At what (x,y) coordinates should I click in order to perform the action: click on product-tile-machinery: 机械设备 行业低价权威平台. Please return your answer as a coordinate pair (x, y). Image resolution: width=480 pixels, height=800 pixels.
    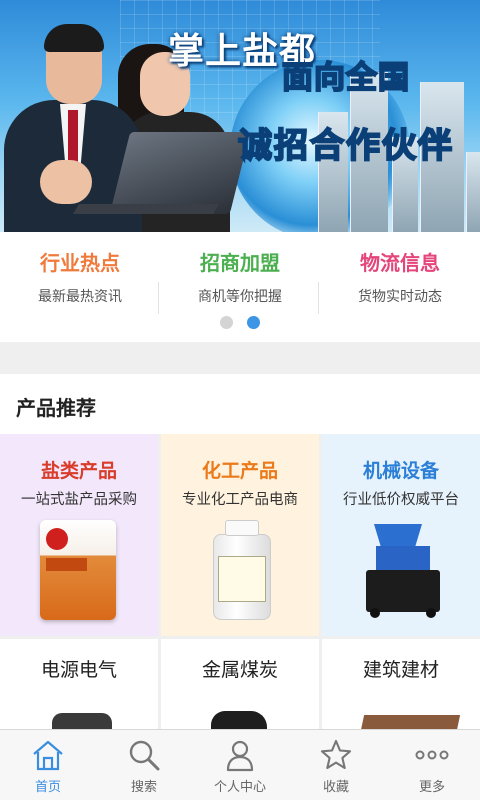
    Looking at the image, I should click on (401, 535).